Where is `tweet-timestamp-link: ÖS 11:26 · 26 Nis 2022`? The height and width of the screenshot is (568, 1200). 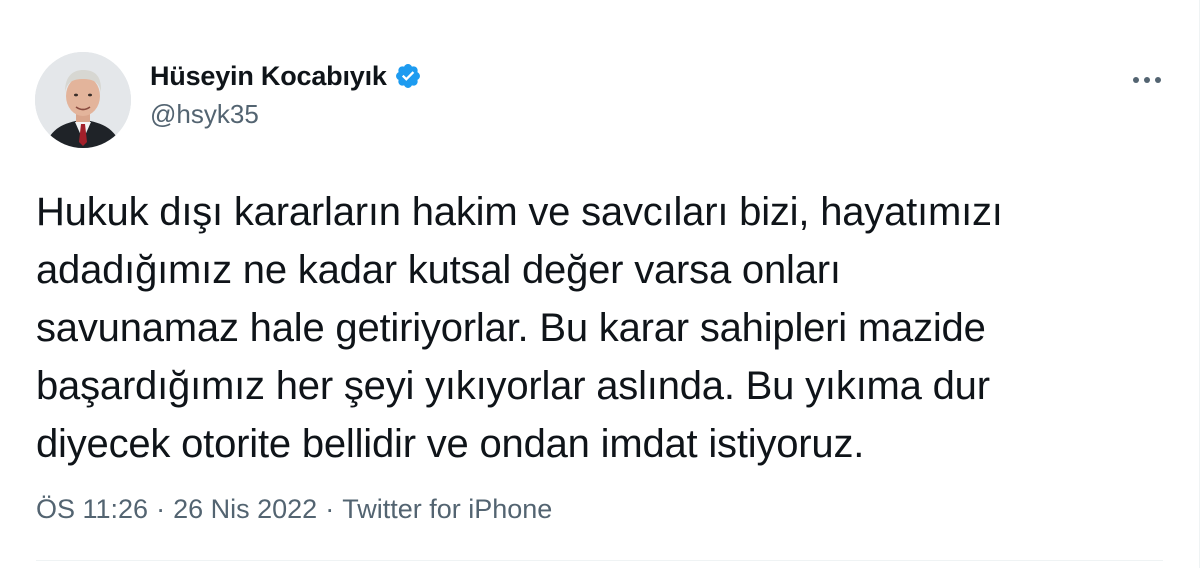
tweet-timestamp-link: ÖS 11:26 · 26 Nis 2022 is located at coordinates (176, 509).